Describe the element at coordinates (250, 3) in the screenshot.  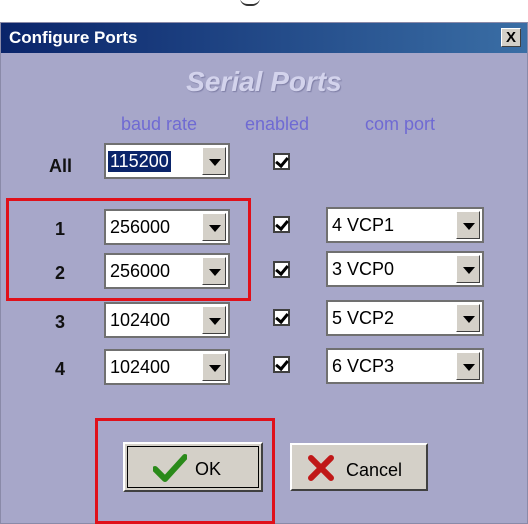
I see `cropped-text-fragment` at that location.